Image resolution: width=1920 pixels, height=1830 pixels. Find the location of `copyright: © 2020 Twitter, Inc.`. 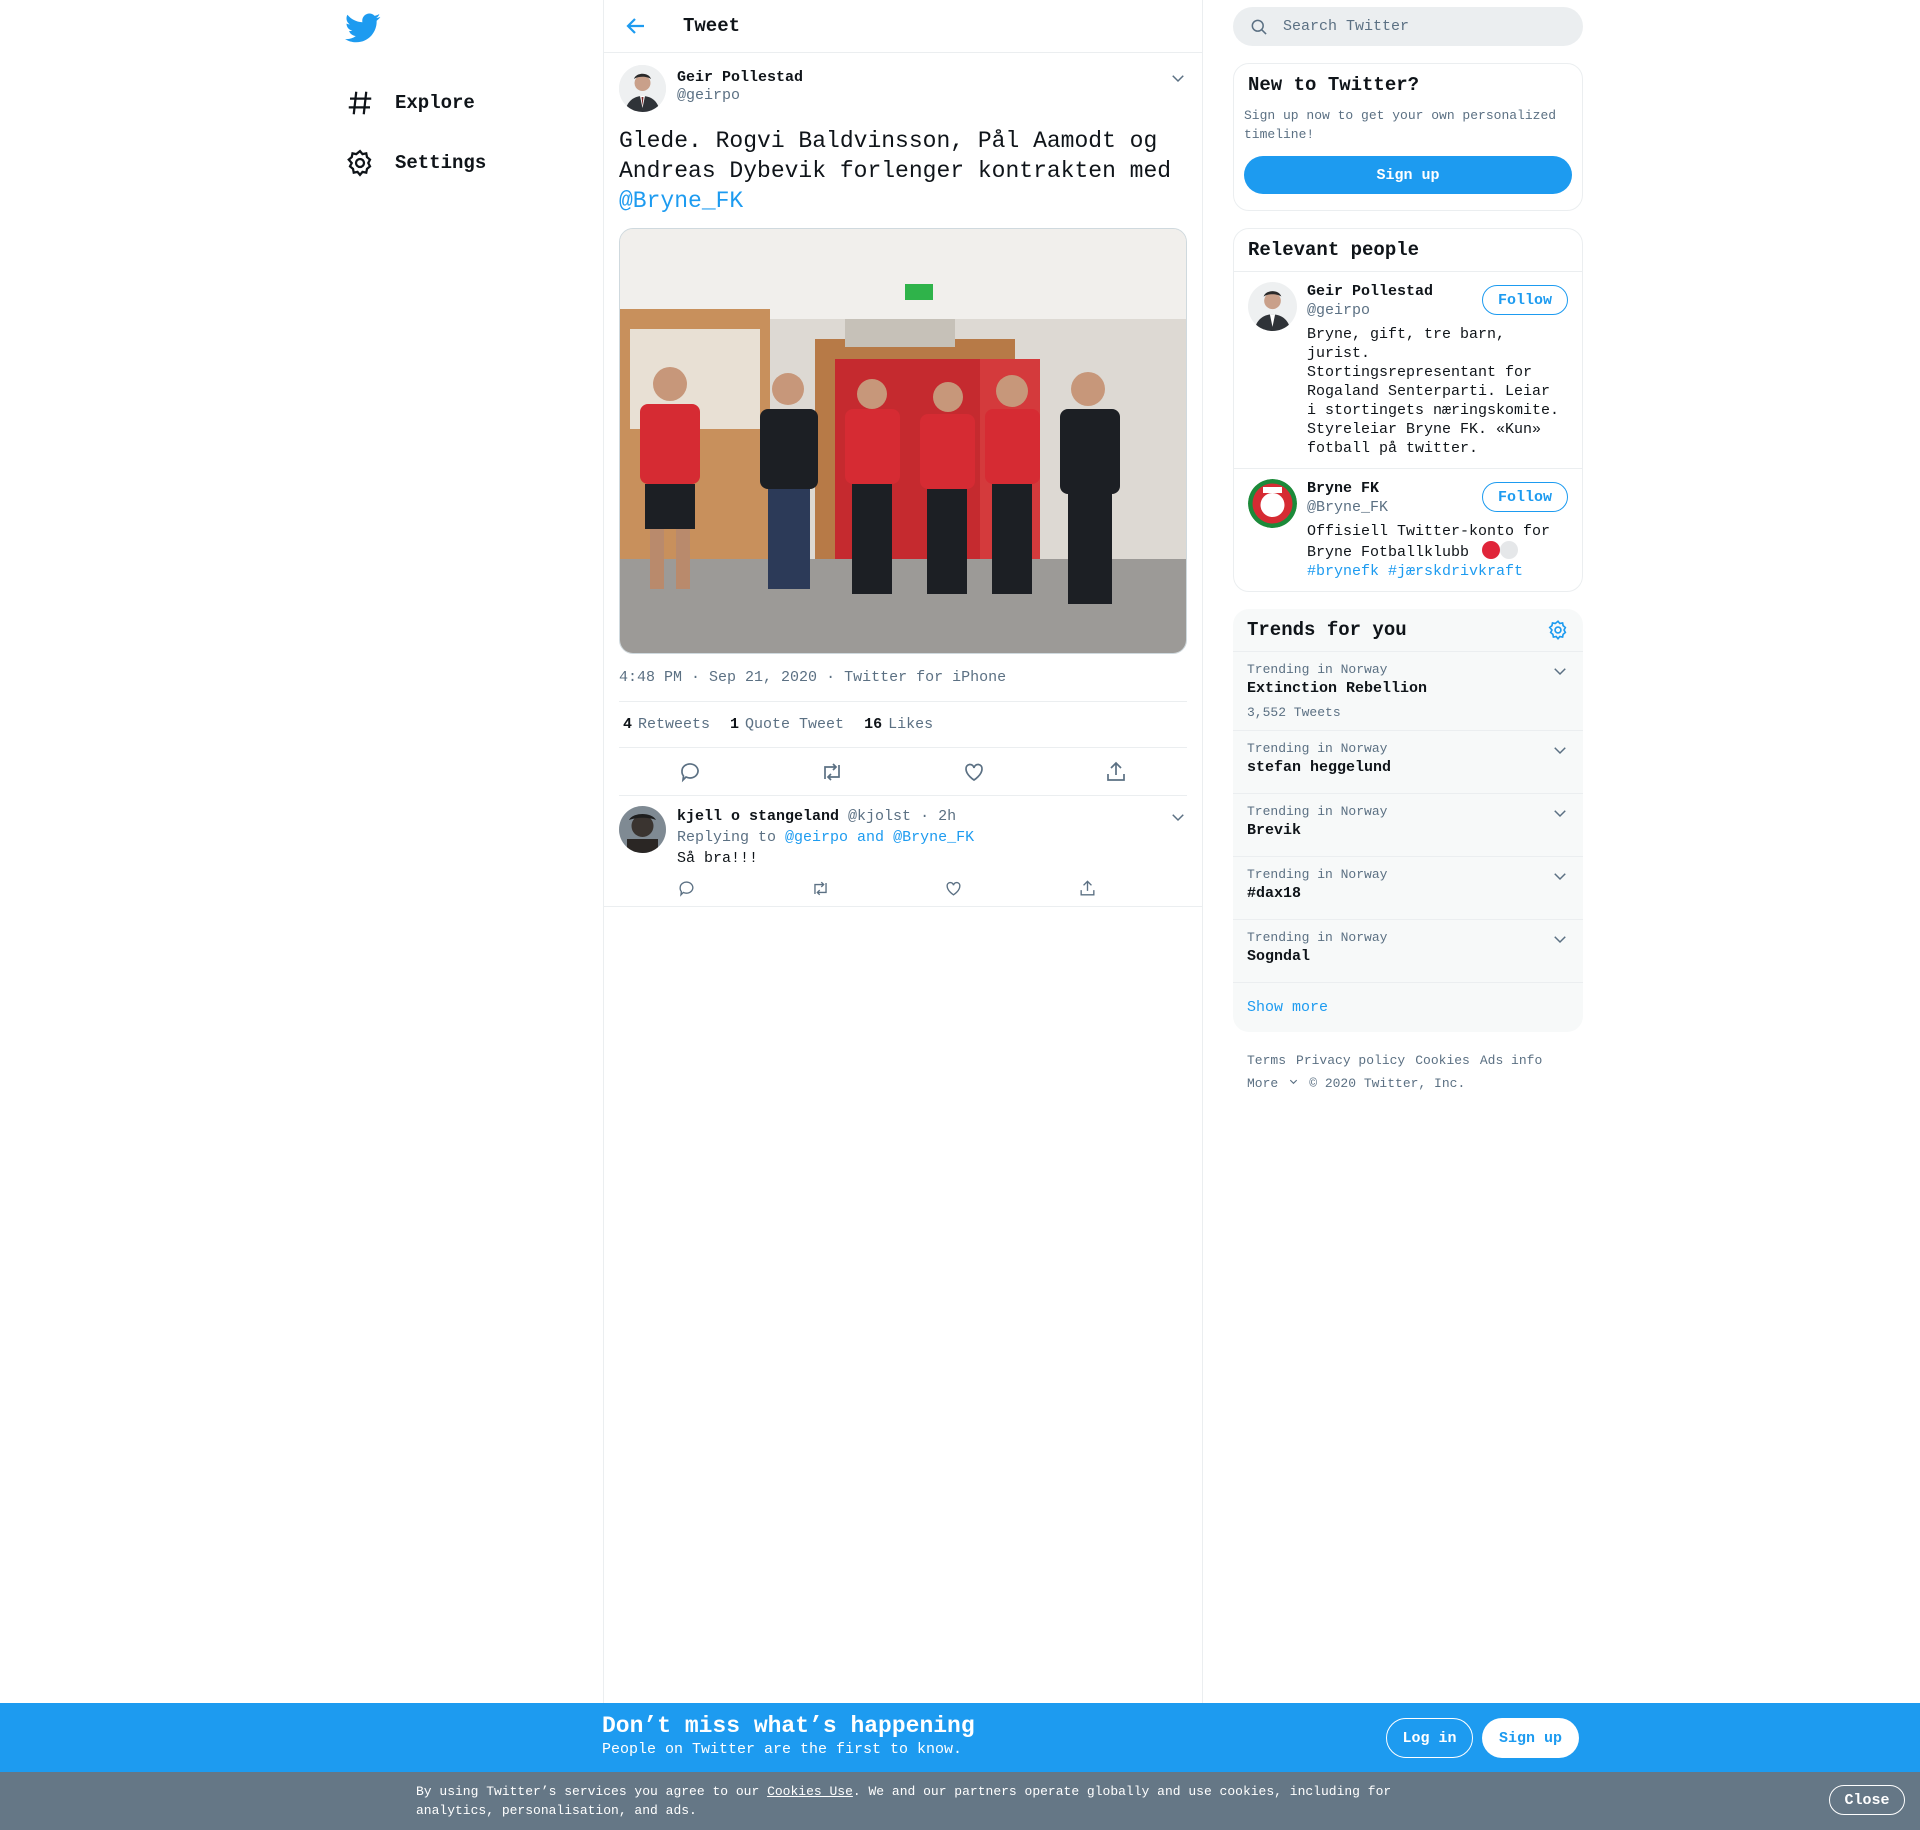

copyright: © 2020 Twitter, Inc. is located at coordinates (1387, 1083).